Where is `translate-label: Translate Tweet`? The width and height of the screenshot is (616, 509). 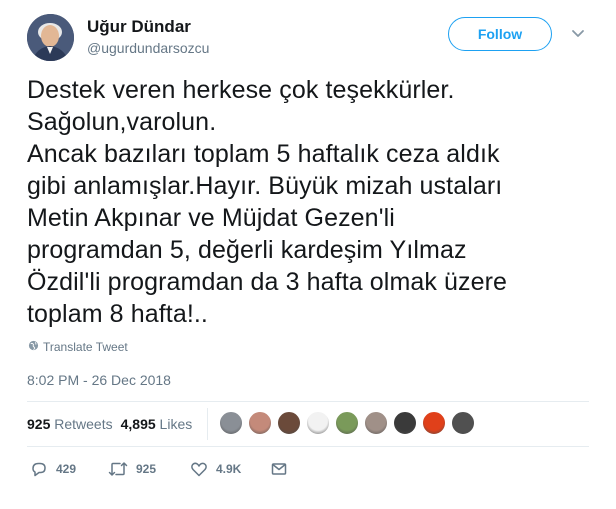 translate-label: Translate Tweet is located at coordinates (85, 347).